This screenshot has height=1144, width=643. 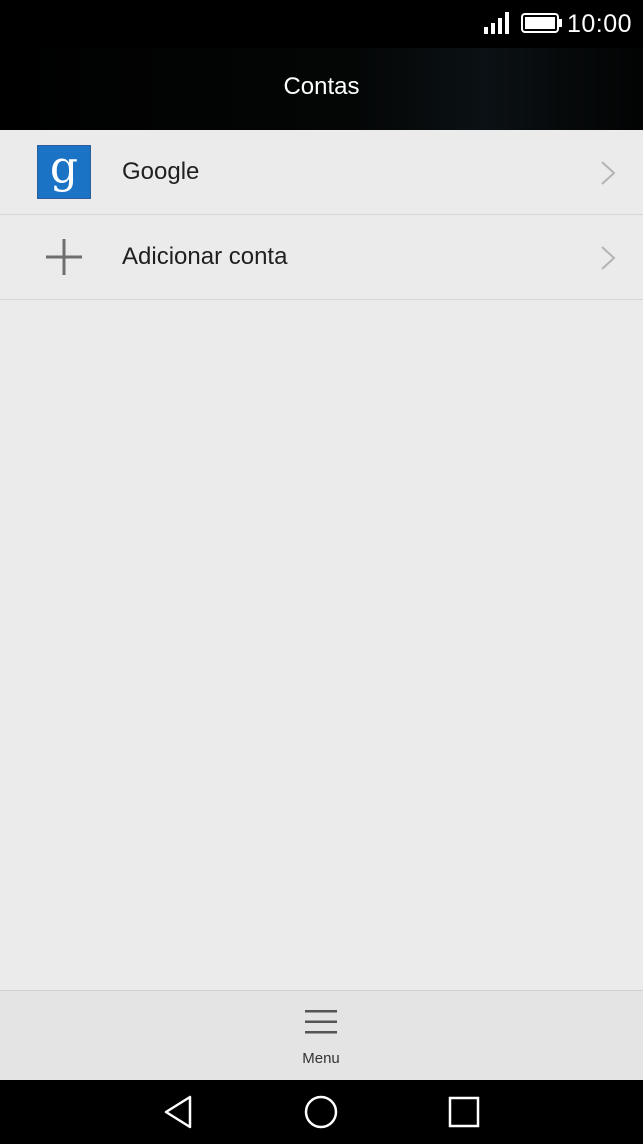 I want to click on status-bar: 10:00, so click(x=321, y=24).